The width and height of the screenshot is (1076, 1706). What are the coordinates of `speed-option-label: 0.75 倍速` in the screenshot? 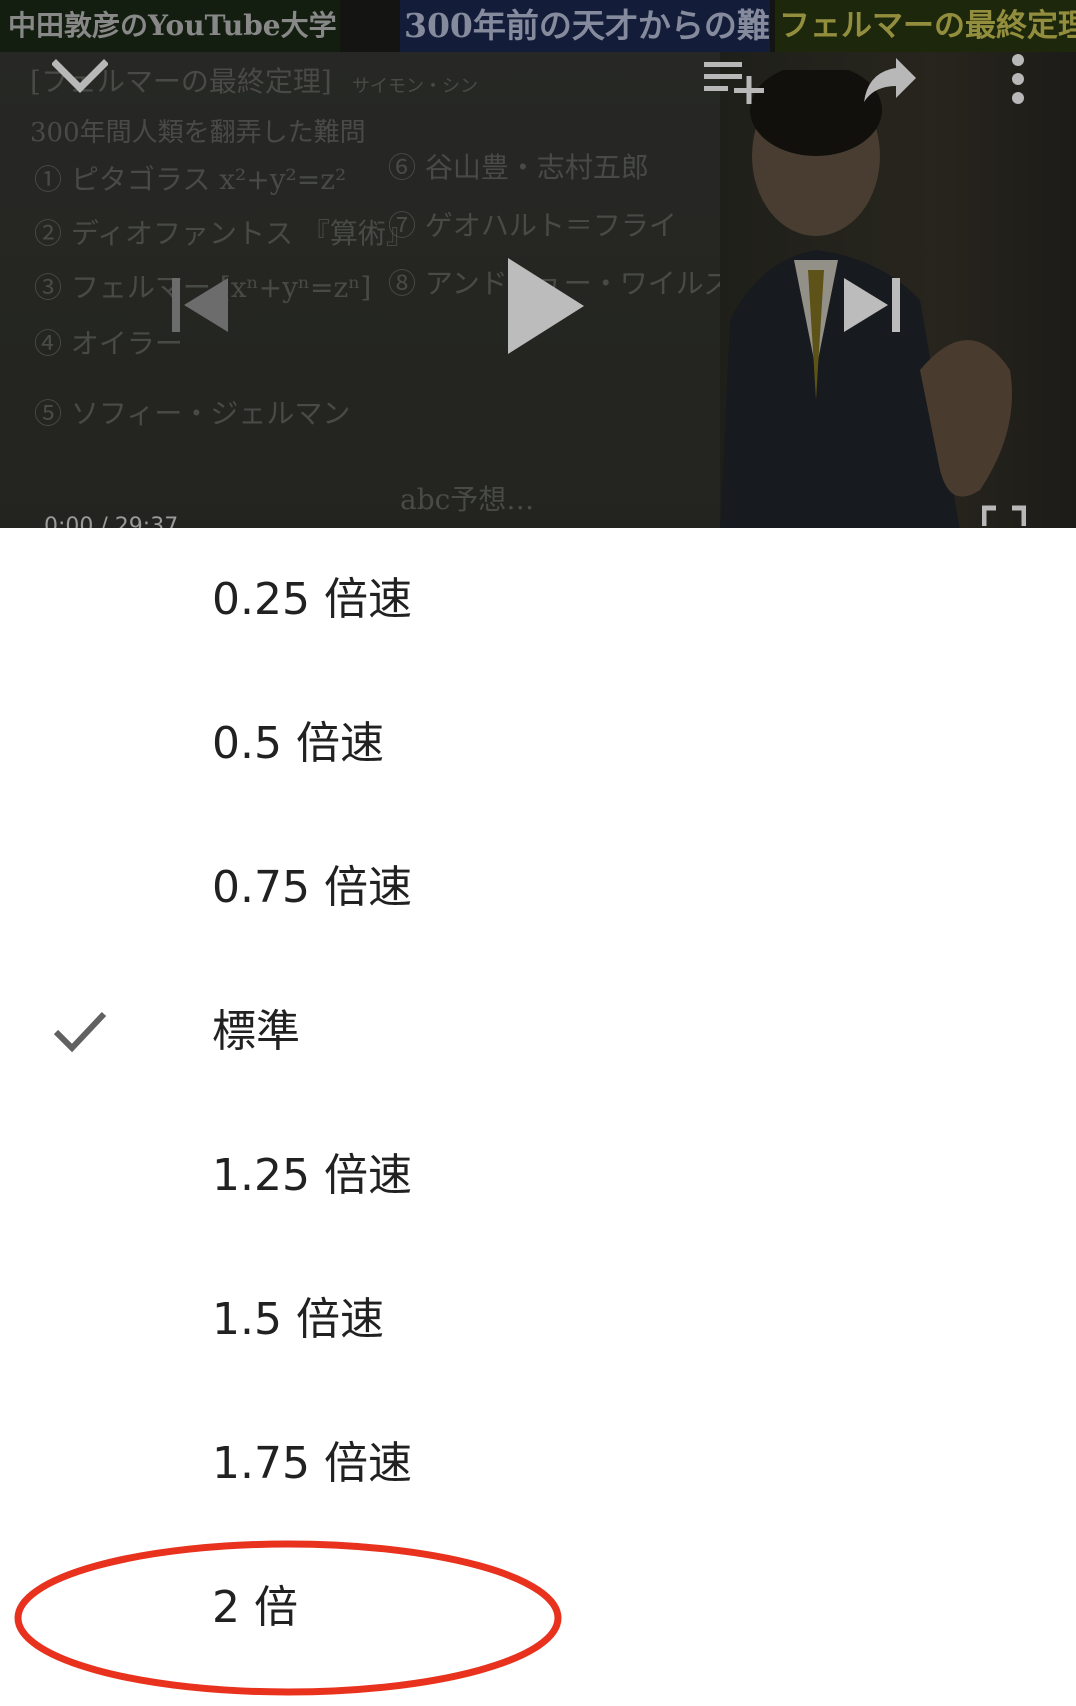 It's located at (312, 887).